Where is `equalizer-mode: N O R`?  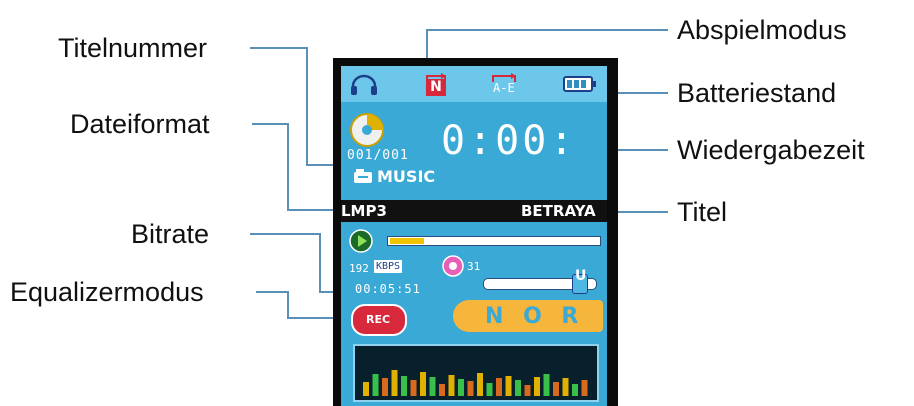
equalizer-mode: N O R is located at coordinates (535, 316).